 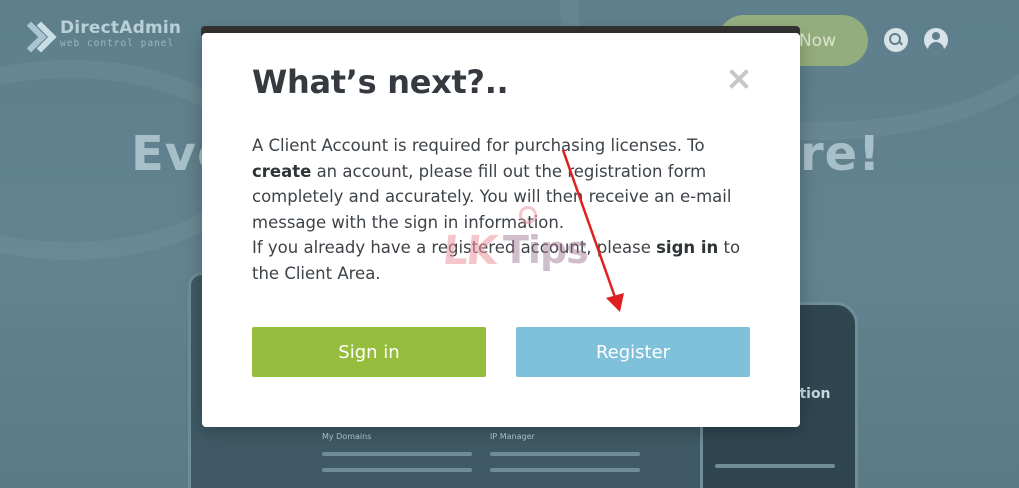 What do you see at coordinates (282, 171) in the screenshot?
I see `message-emphasis-create: create` at bounding box center [282, 171].